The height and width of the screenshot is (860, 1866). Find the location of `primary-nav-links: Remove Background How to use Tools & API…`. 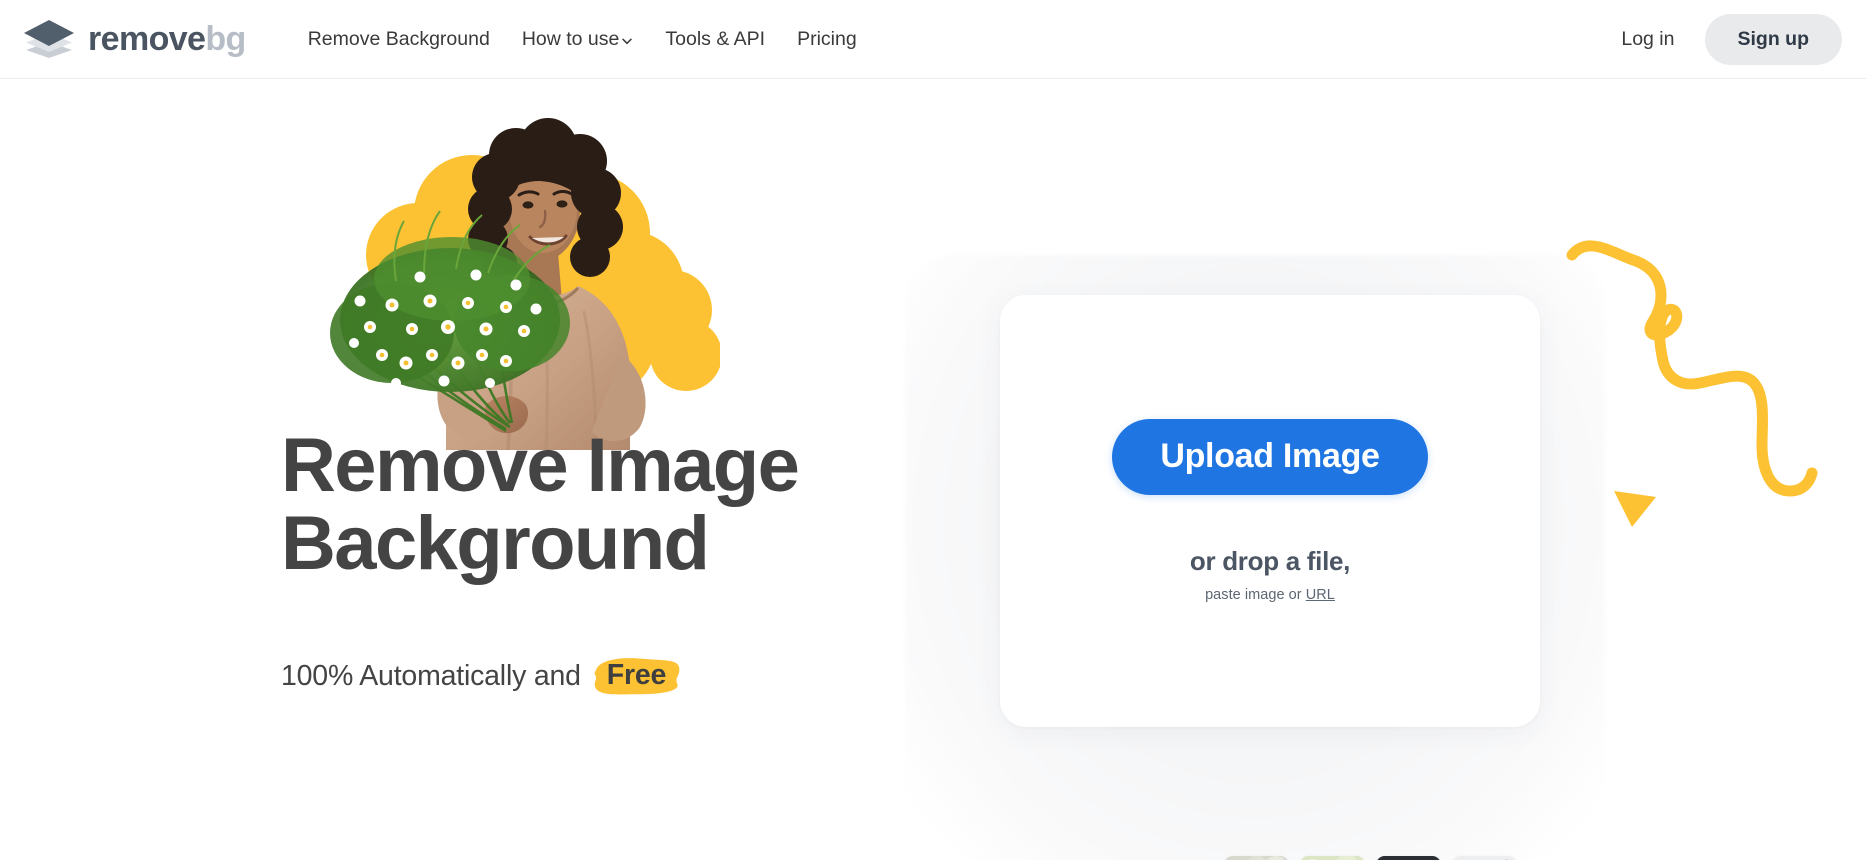

primary-nav-links: Remove Background How to use Tools & API… is located at coordinates (582, 39).